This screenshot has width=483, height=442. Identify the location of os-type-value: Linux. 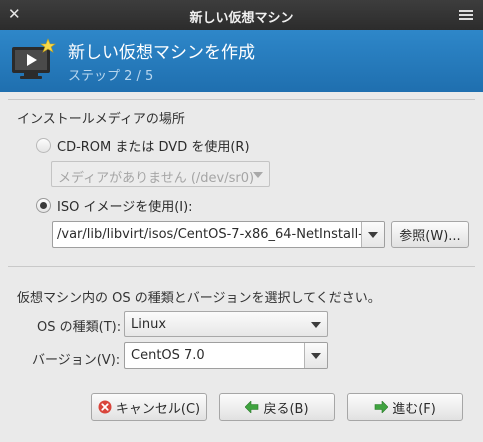
(149, 324).